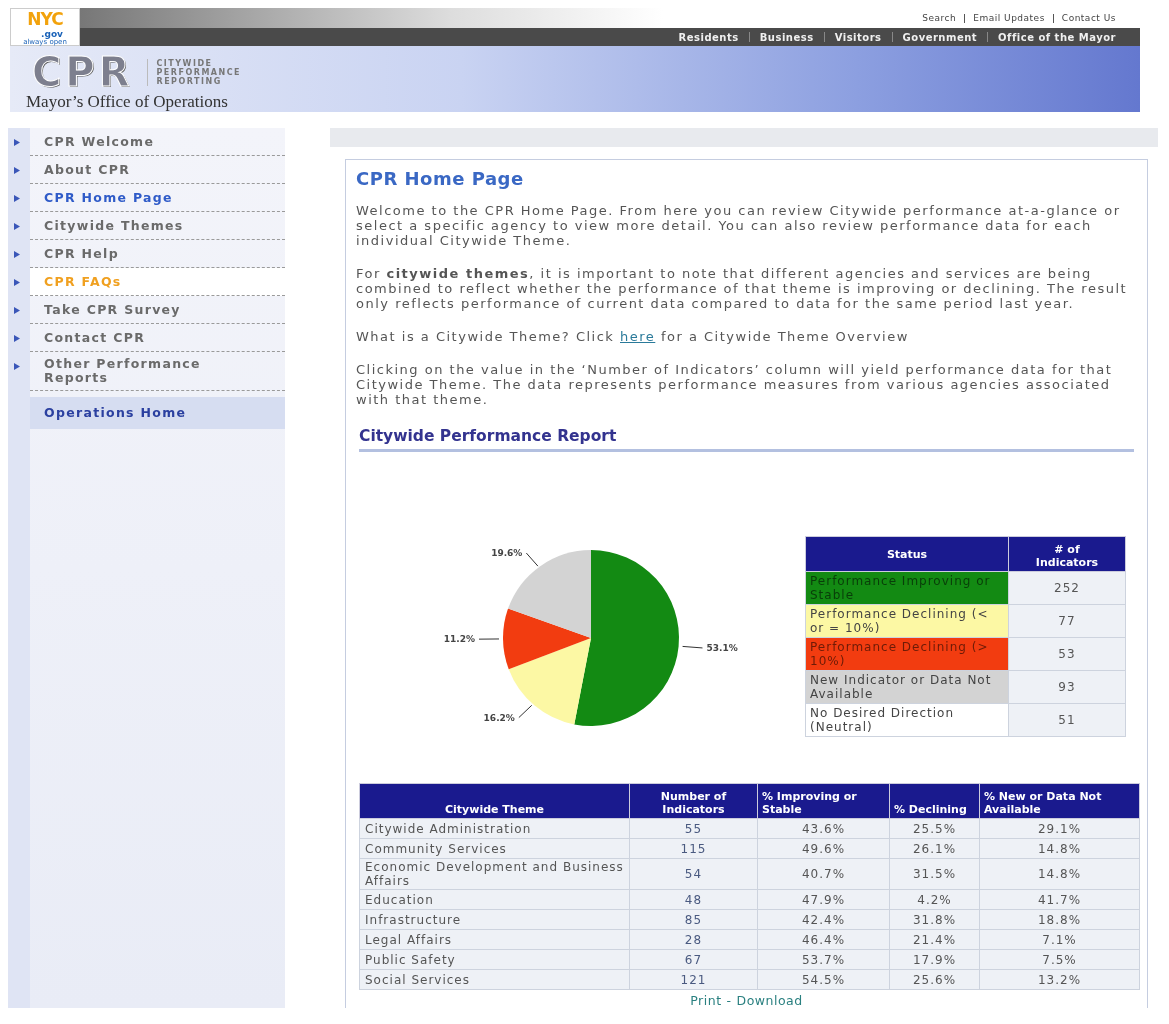  What do you see at coordinates (939, 18) in the screenshot?
I see `utility-link: Search` at bounding box center [939, 18].